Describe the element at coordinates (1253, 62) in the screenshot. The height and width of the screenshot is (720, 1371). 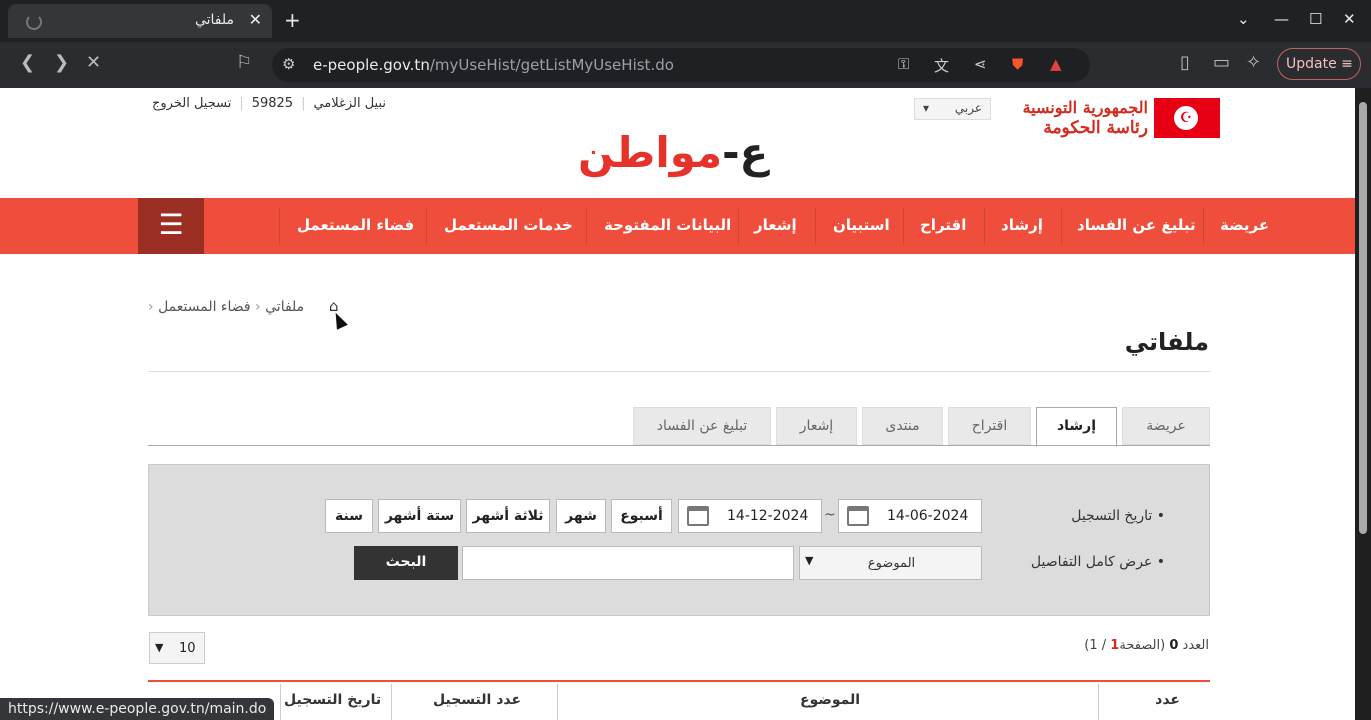
I see `leo-ai-icon: ✧` at that location.